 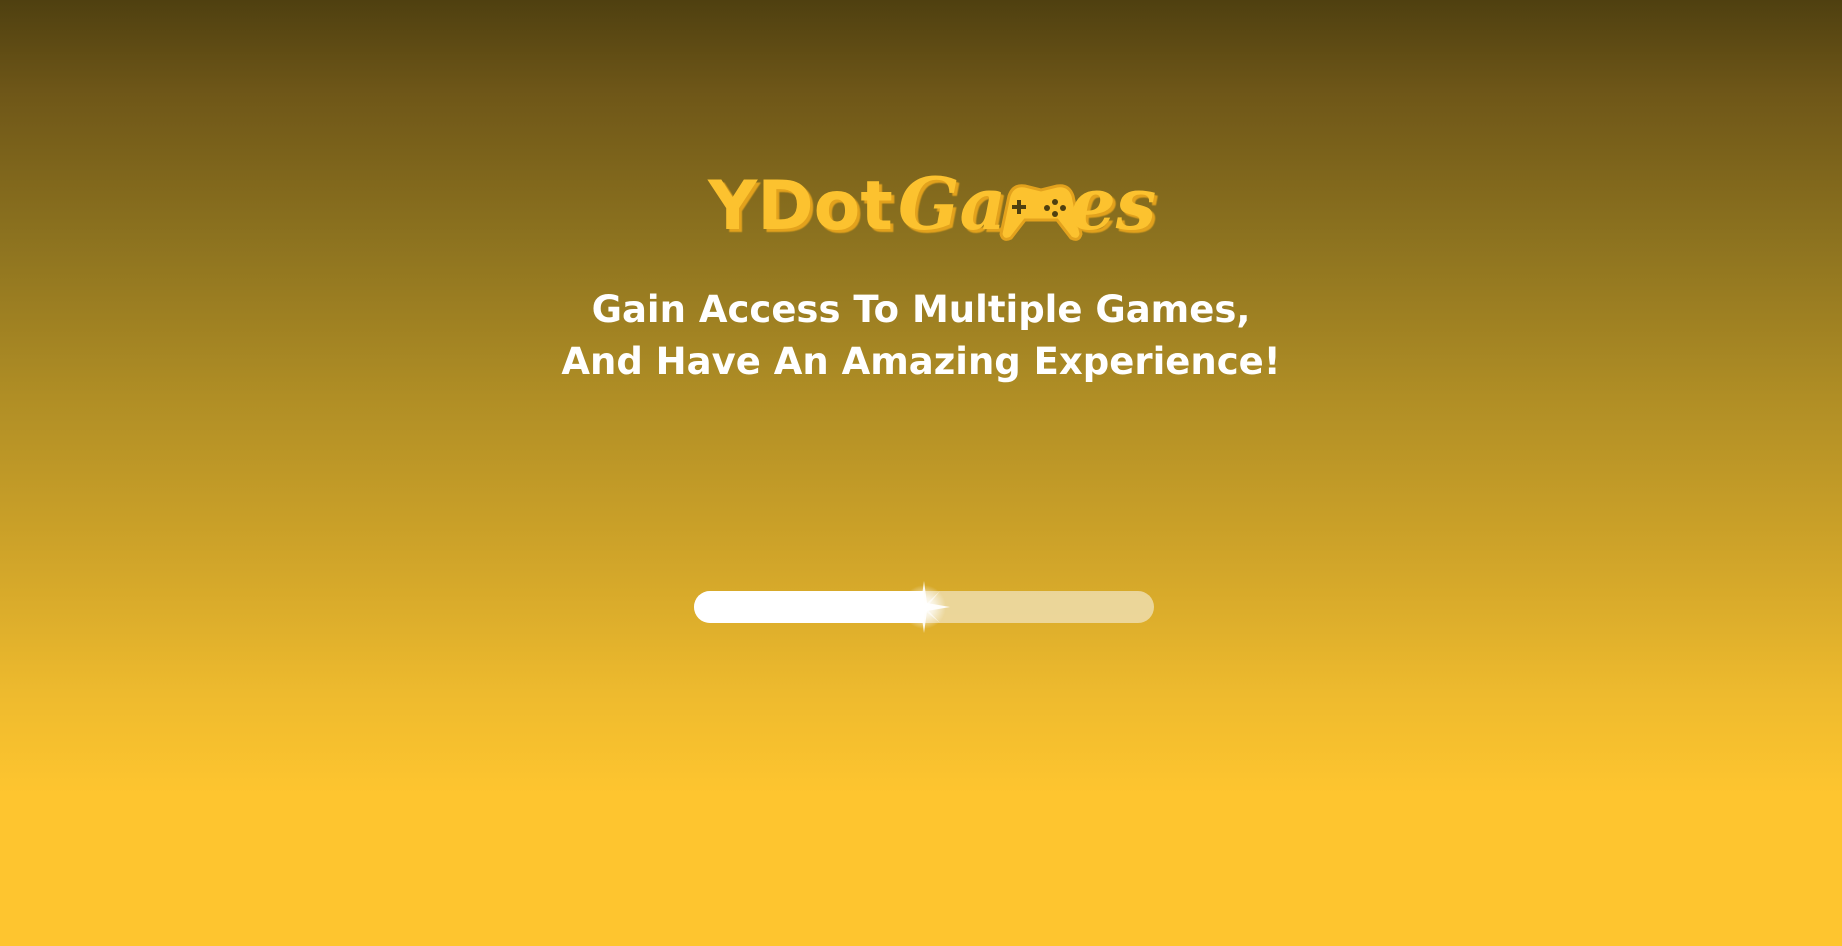 I want to click on logo: YDot YDot Ga Ga es es, so click(x=921, y=205).